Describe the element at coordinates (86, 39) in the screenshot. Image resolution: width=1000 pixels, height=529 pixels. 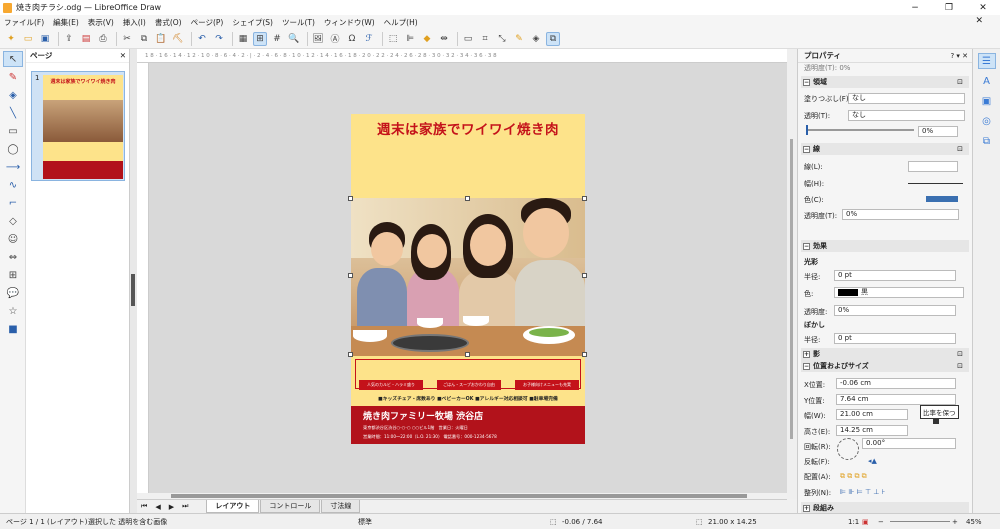
I see `export-pdf-icon: ▤` at that location.